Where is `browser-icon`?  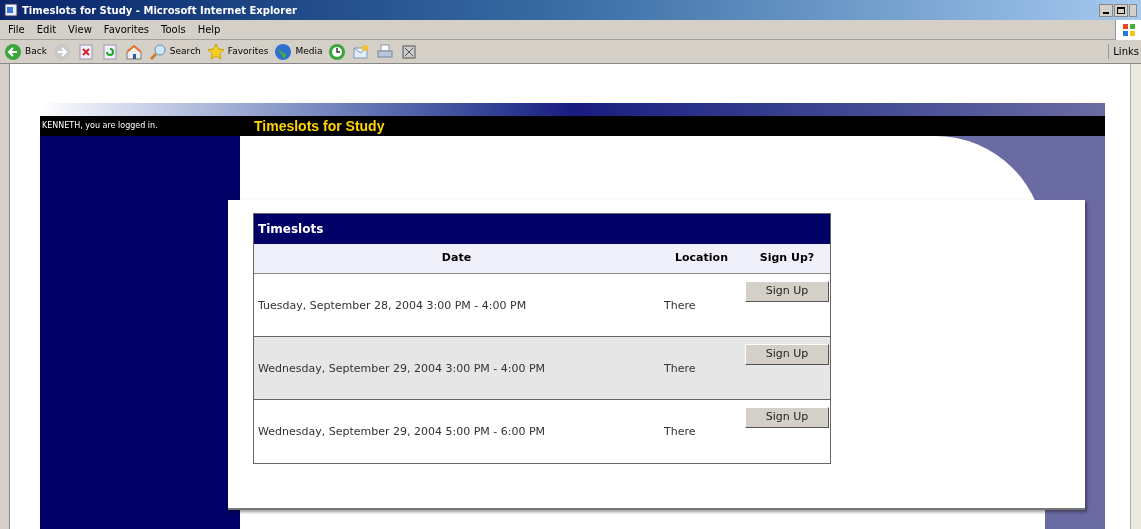 browser-icon is located at coordinates (11, 10).